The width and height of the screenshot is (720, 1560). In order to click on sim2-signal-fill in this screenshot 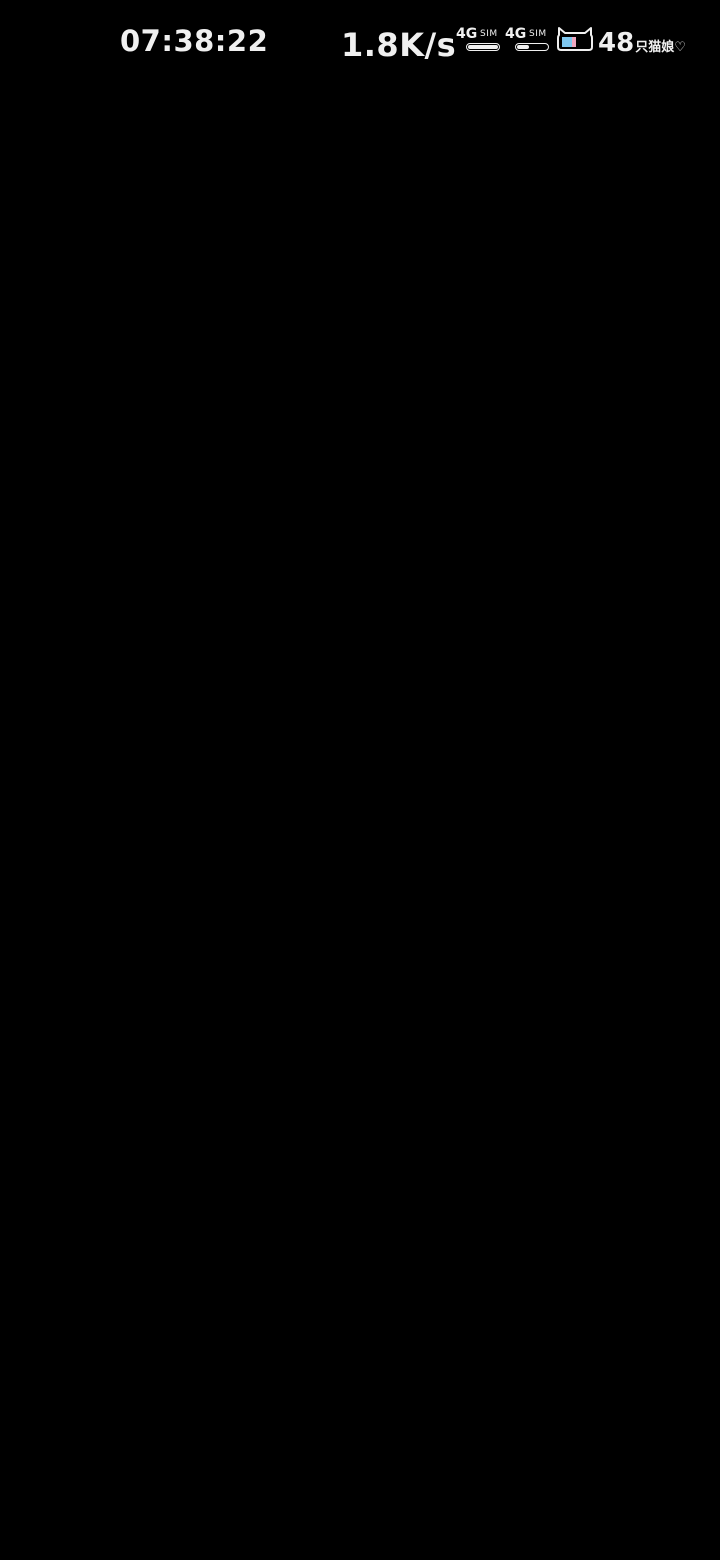, I will do `click(523, 47)`.